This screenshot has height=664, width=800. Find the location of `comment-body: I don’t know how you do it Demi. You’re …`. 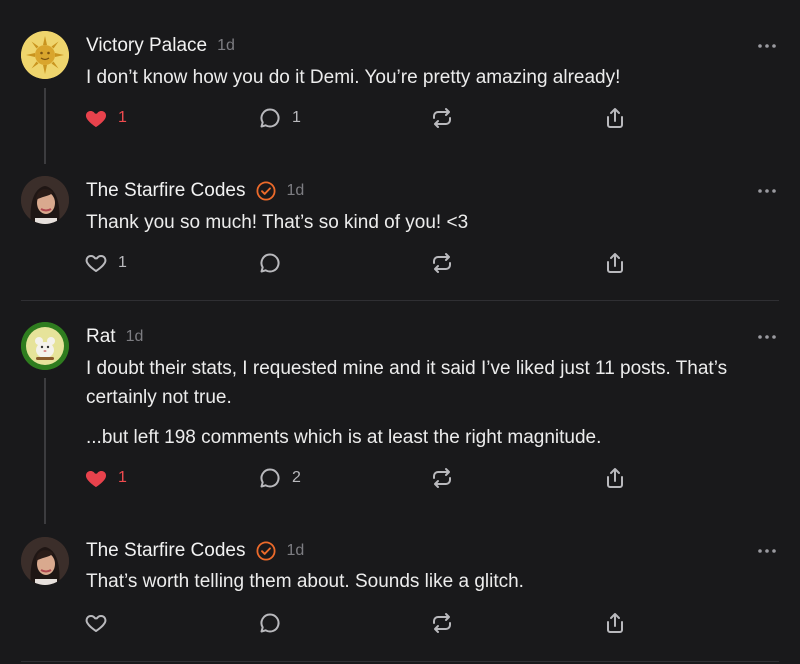

comment-body: I don’t know how you do it Demi. You’re … is located at coordinates (431, 77).